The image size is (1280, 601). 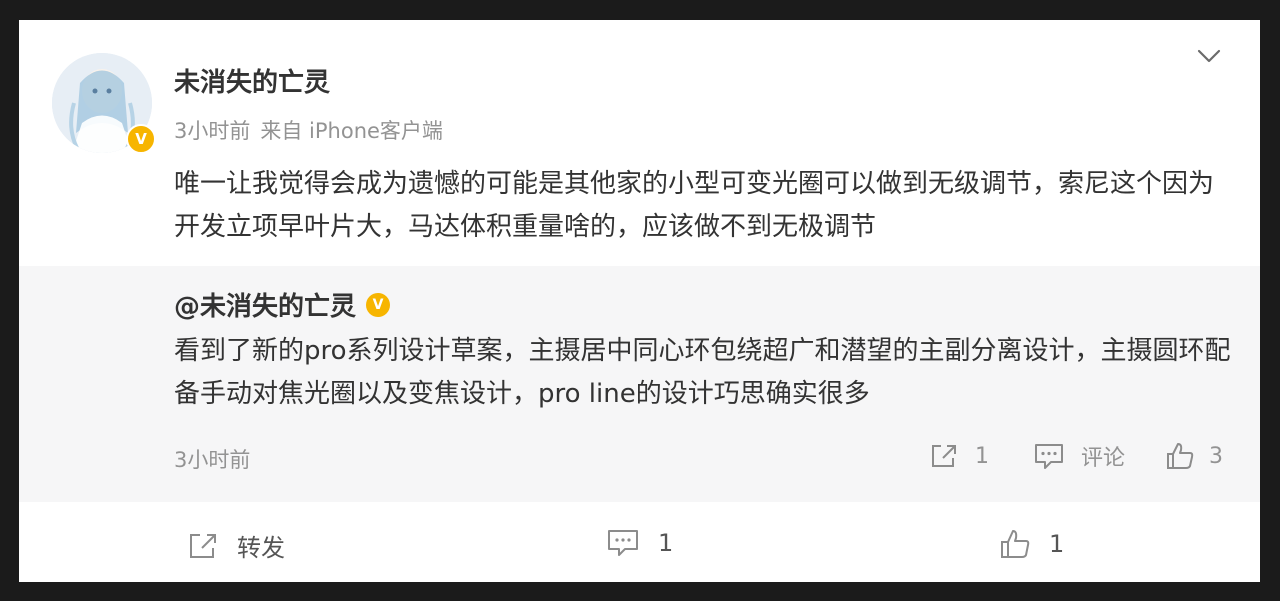 What do you see at coordinates (351, 131) in the screenshot?
I see `post-source: 来自 iPhone客户端` at bounding box center [351, 131].